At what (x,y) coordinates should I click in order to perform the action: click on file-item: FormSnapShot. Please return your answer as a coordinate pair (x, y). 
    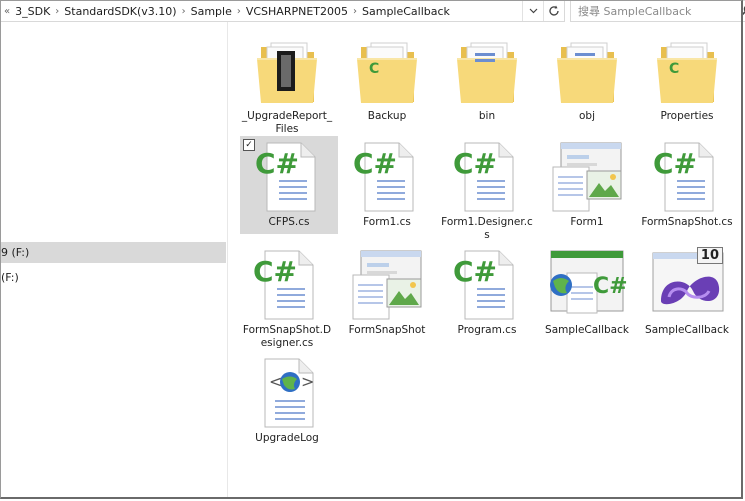
    Looking at the image, I should click on (387, 290).